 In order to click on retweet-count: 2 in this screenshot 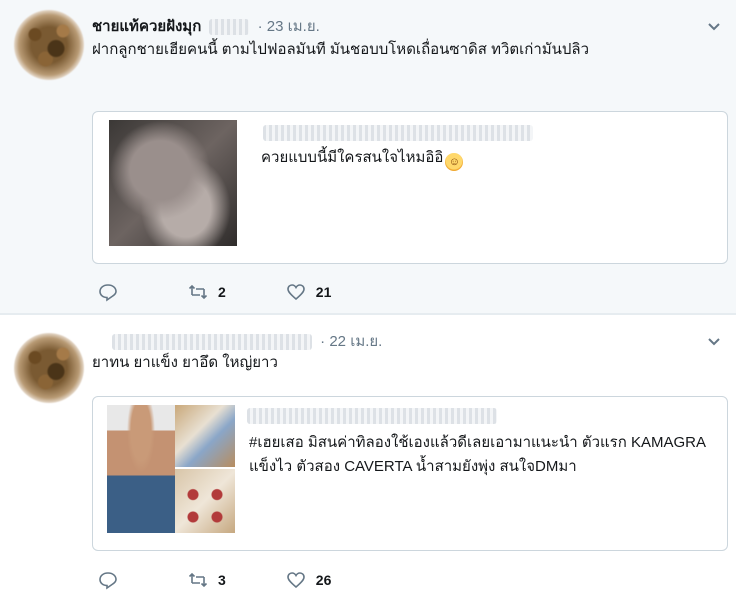, I will do `click(222, 292)`.